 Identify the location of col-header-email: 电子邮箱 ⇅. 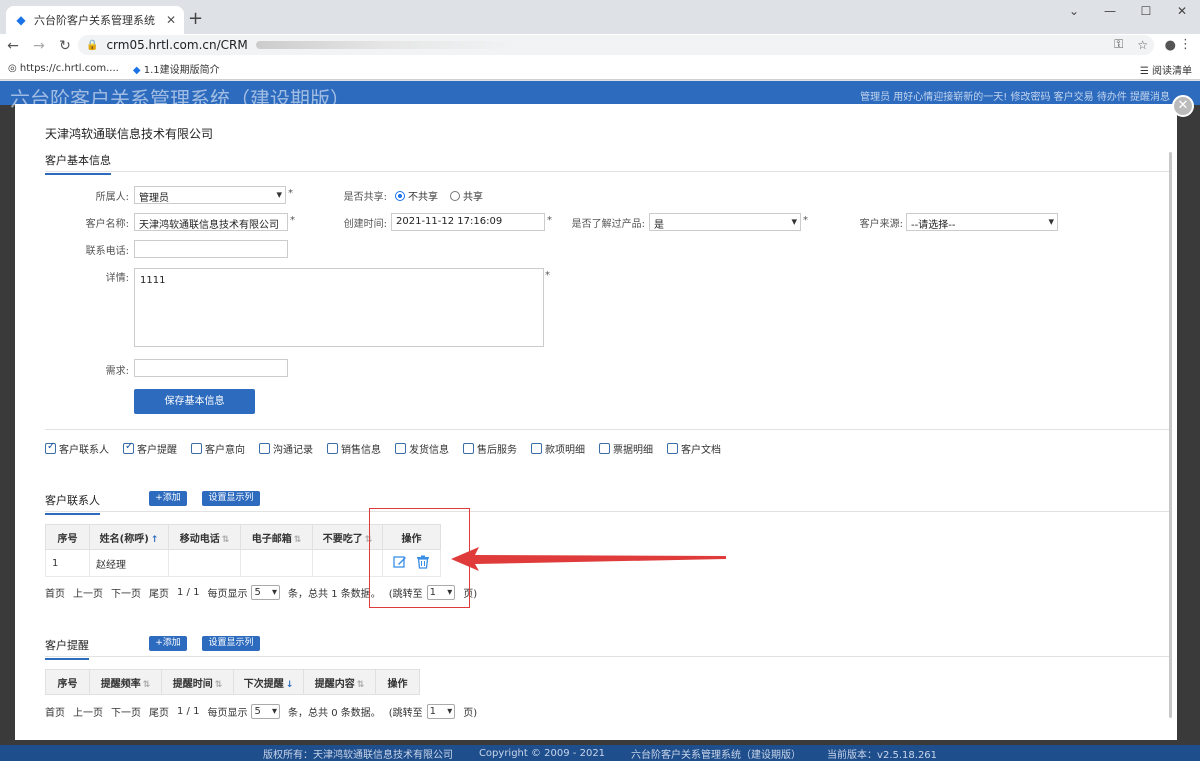
(276, 537).